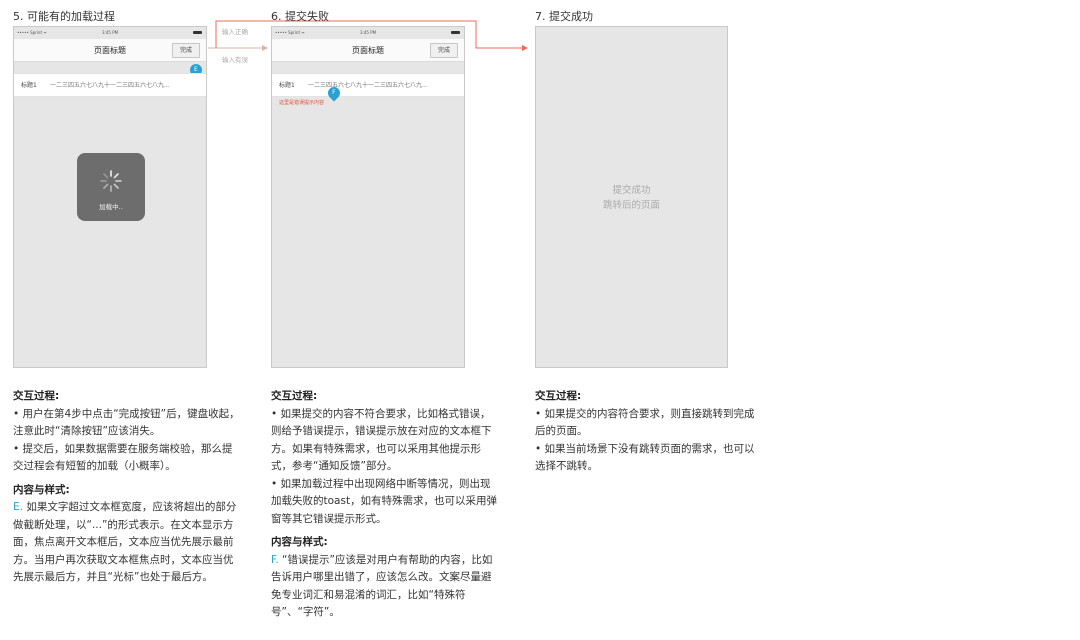 The image size is (1080, 640). What do you see at coordinates (111, 181) in the screenshot?
I see `spinner-icon` at bounding box center [111, 181].